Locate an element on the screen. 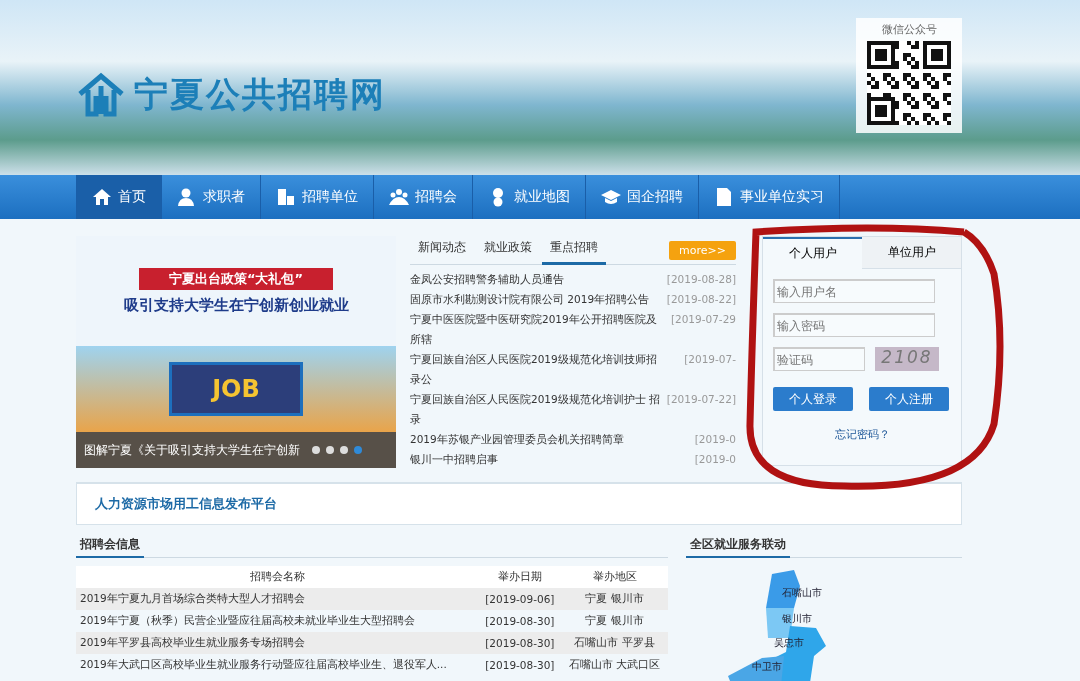 The width and height of the screenshot is (1080, 681). table-cell: 石嘴山市 大武口区 is located at coordinates (614, 665).